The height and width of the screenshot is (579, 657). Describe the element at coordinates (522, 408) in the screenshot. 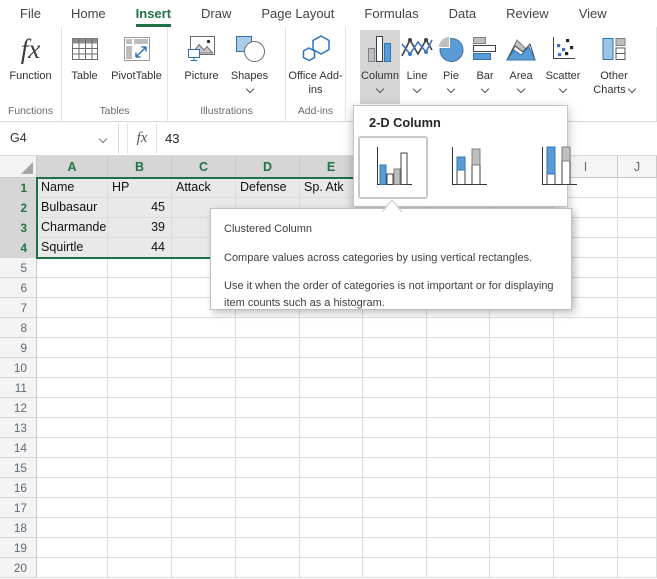

I see `cell-h12` at that location.